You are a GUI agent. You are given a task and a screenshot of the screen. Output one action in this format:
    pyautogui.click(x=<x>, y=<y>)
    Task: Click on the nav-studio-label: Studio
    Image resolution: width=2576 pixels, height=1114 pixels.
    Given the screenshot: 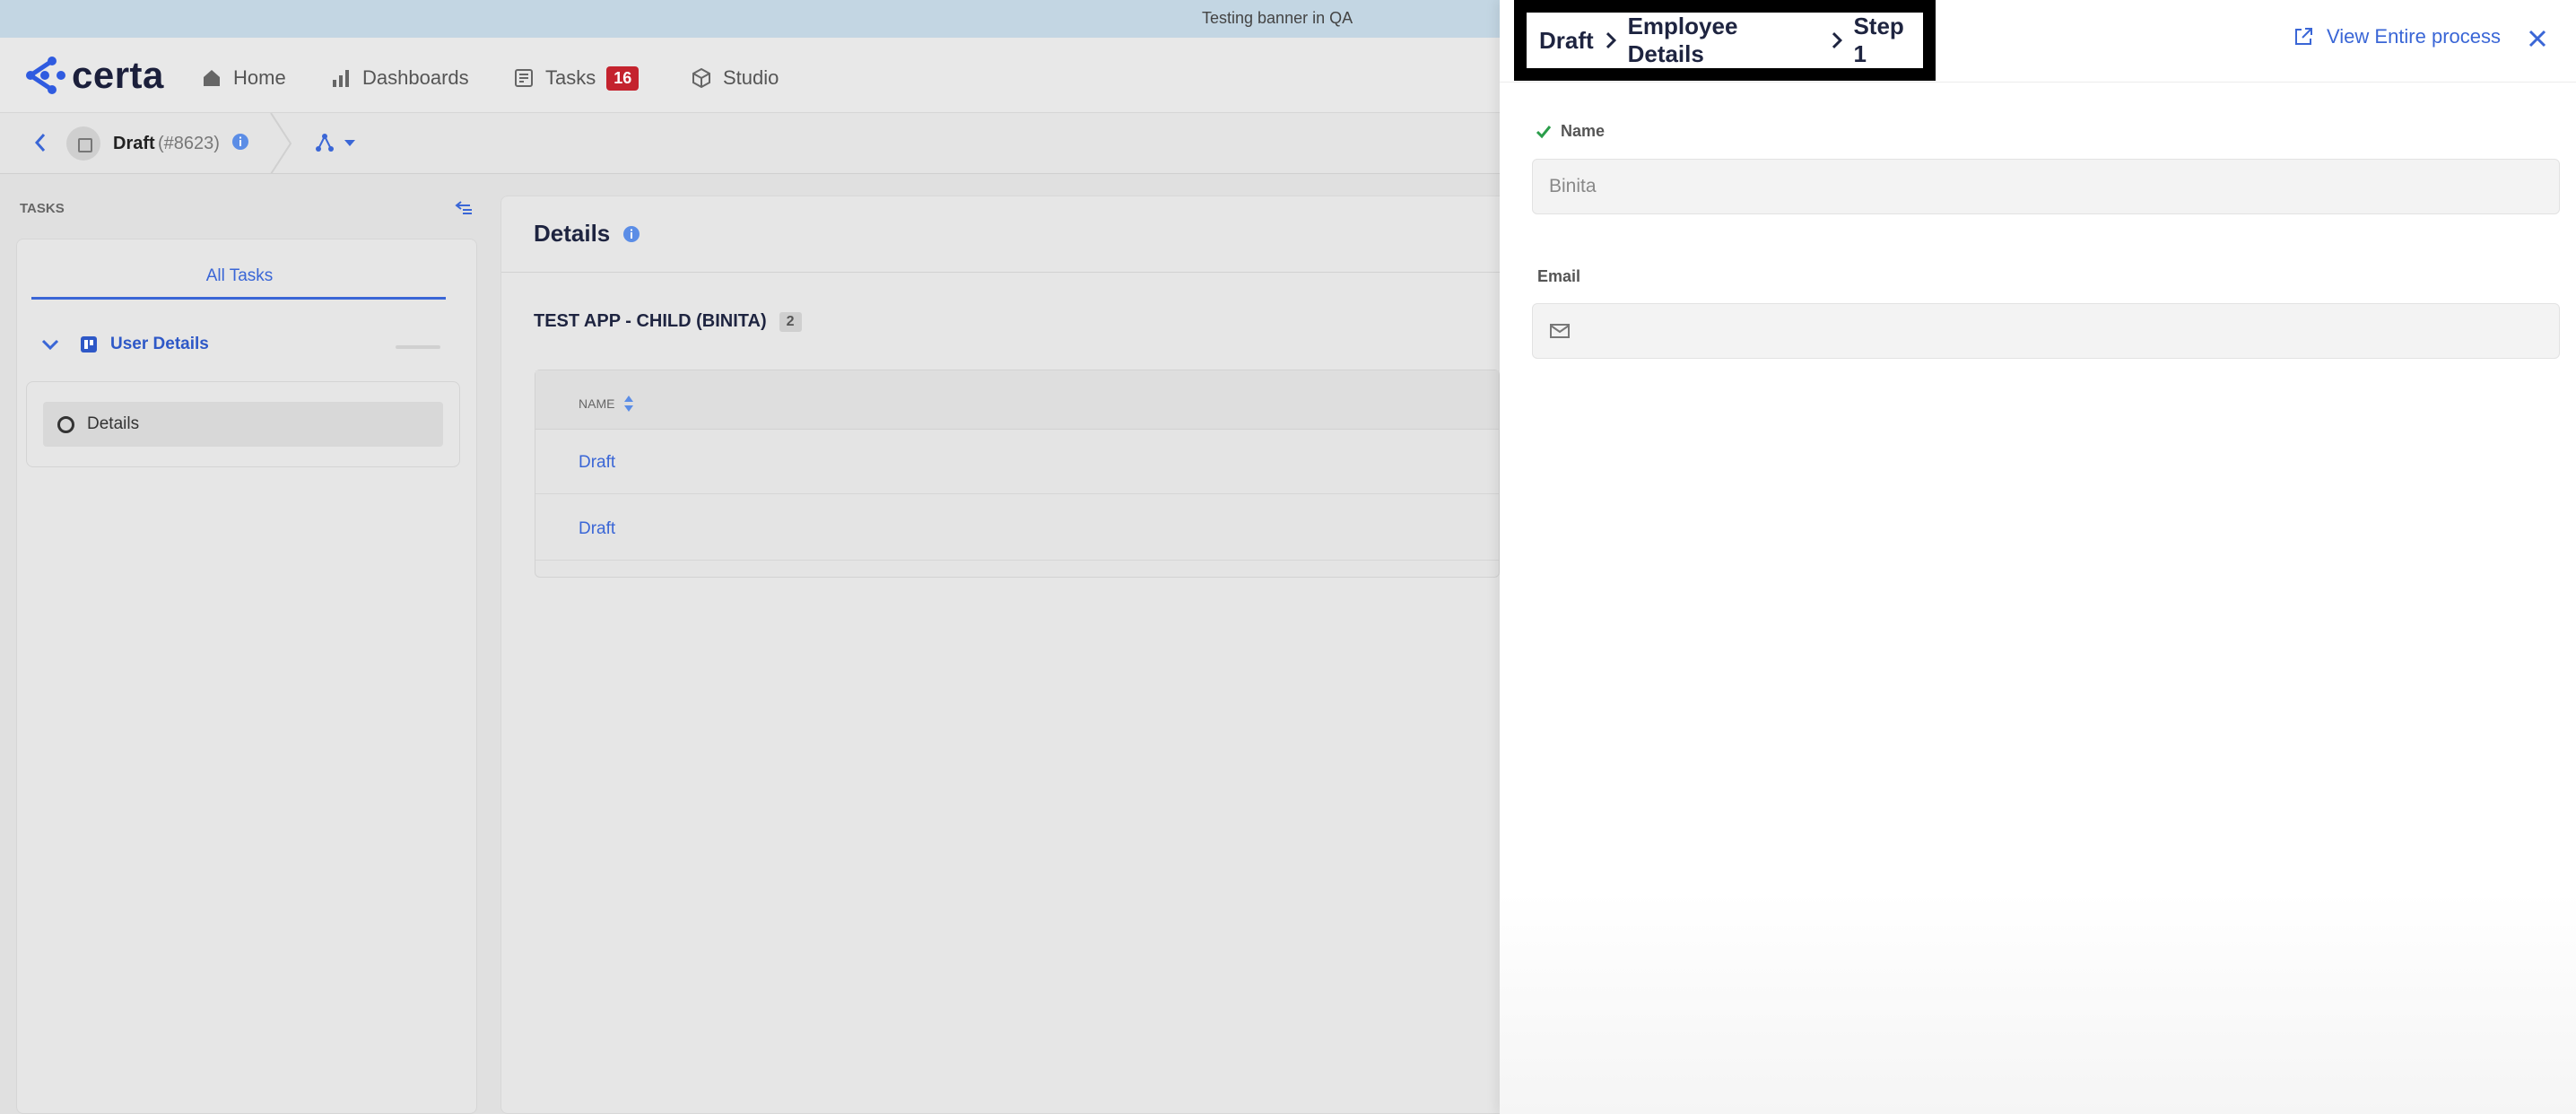 What is the action you would take?
    pyautogui.click(x=751, y=77)
    